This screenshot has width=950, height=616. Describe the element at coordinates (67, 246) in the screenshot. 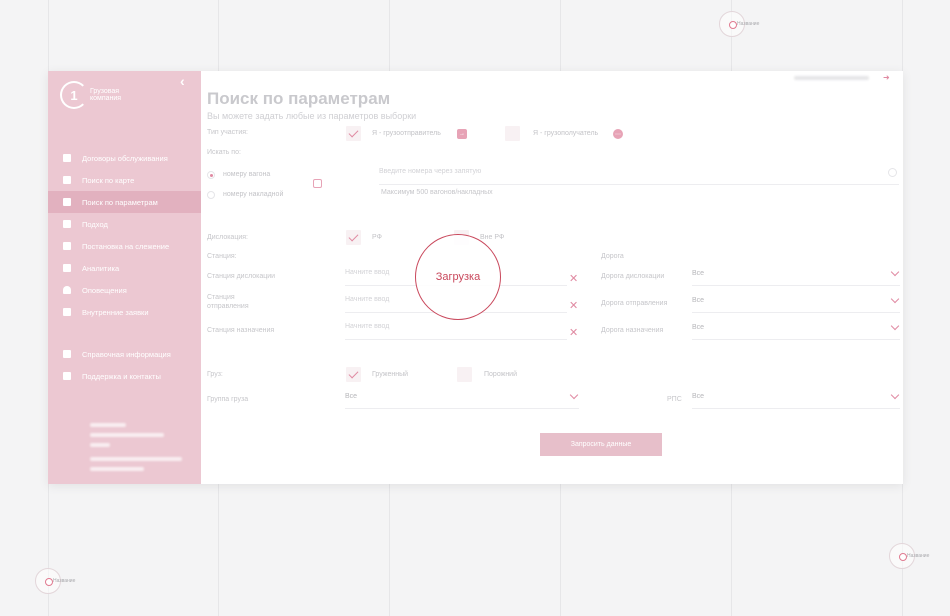

I see `binoculars-icon` at that location.